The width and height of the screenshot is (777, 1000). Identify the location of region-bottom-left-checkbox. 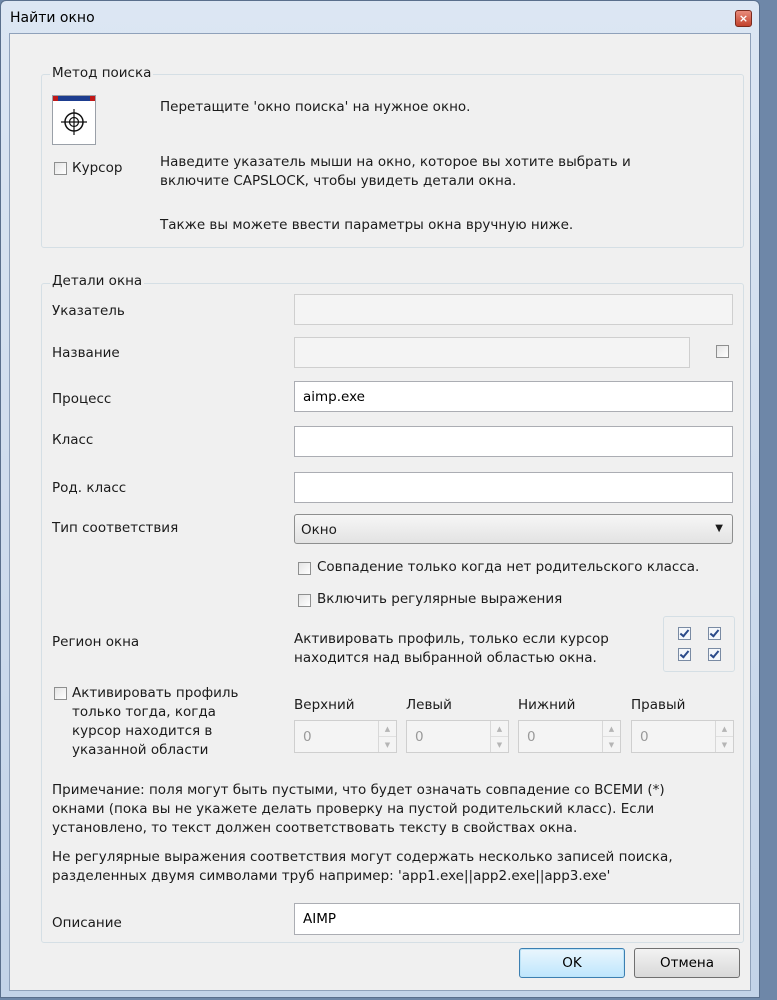
(684, 654).